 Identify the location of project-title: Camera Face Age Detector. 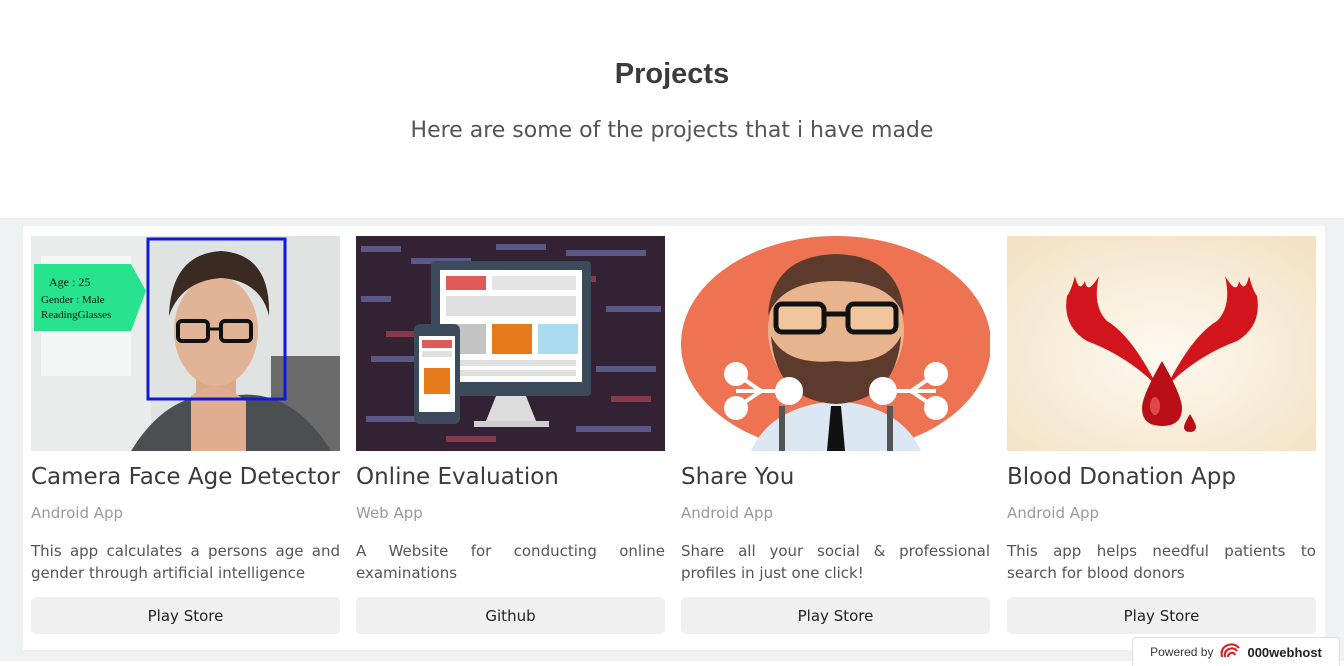
(185, 477).